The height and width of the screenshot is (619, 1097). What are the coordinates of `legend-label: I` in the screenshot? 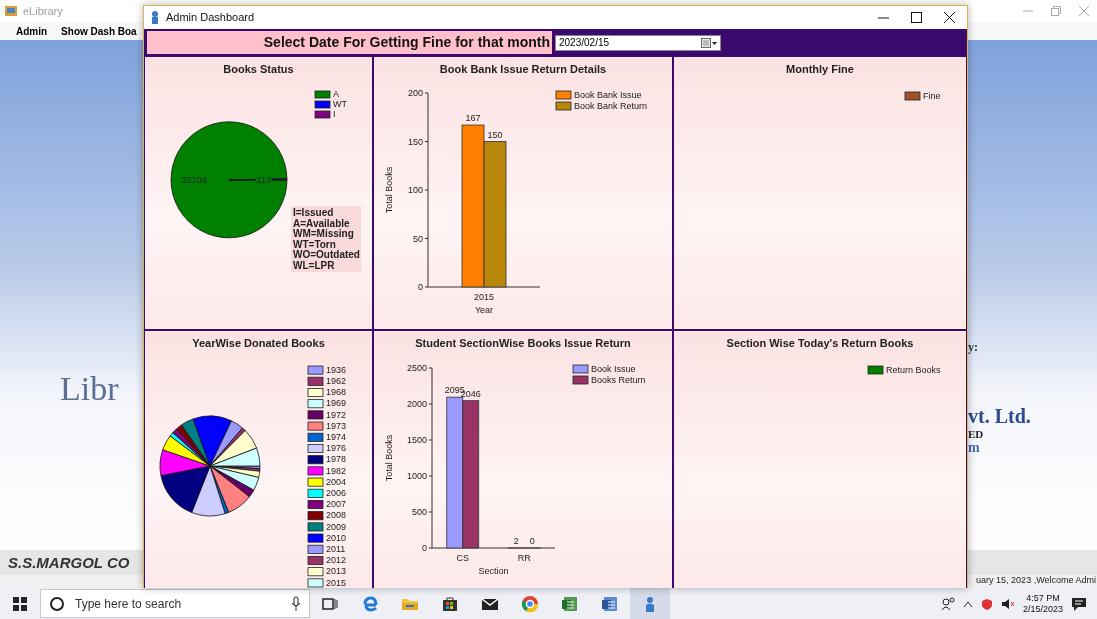 It's located at (334, 113).